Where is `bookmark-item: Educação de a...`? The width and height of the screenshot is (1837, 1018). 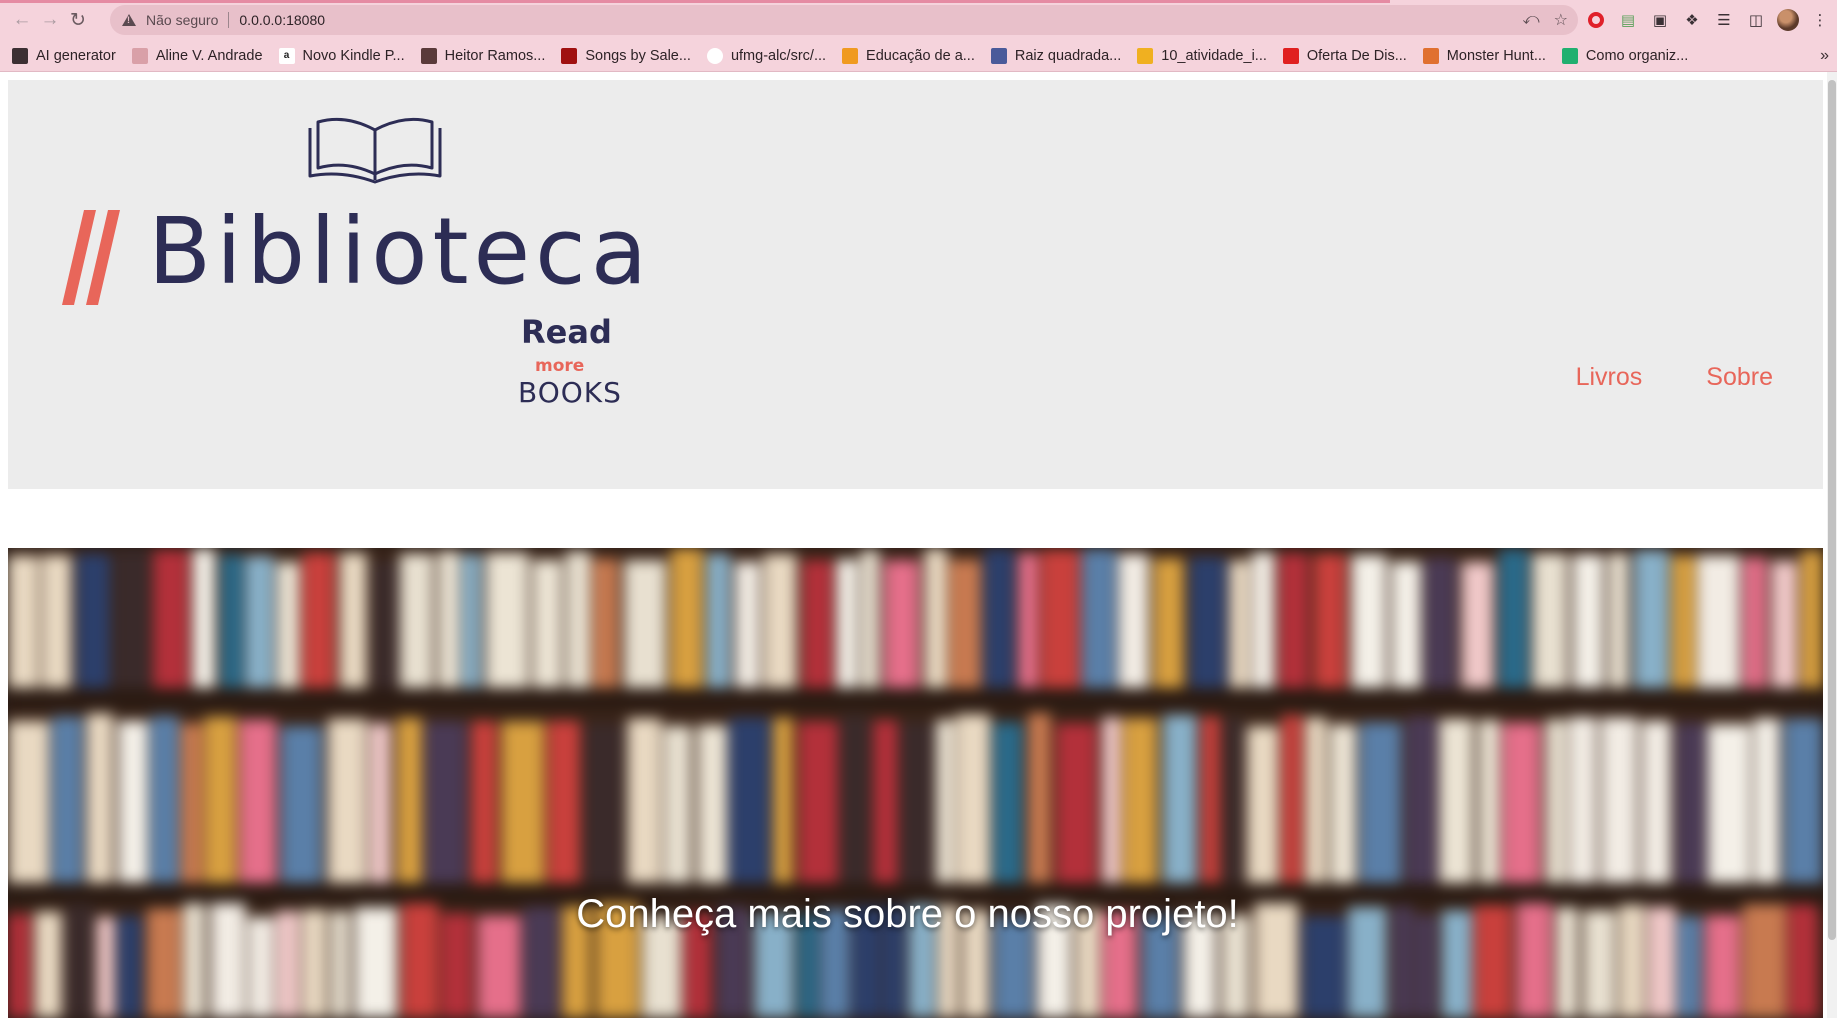
bookmark-item: Educação de a... is located at coordinates (908, 55).